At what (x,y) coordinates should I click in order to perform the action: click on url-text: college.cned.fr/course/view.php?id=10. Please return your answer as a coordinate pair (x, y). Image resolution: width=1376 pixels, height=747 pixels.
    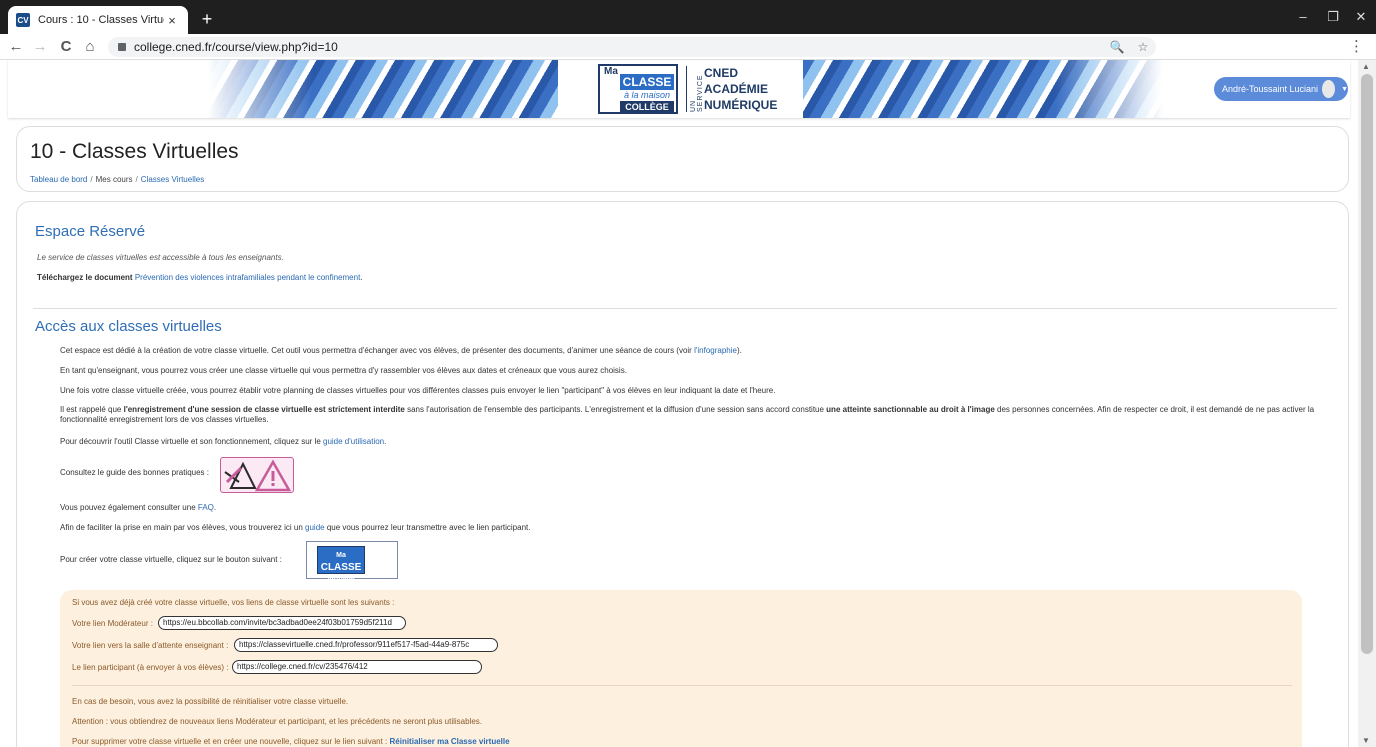
    Looking at the image, I should click on (236, 47).